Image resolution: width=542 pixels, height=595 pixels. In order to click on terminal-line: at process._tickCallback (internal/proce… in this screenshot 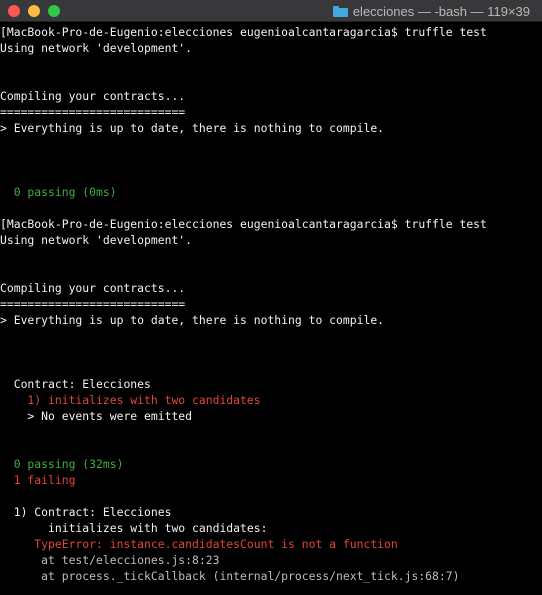, I will do `click(230, 576)`.